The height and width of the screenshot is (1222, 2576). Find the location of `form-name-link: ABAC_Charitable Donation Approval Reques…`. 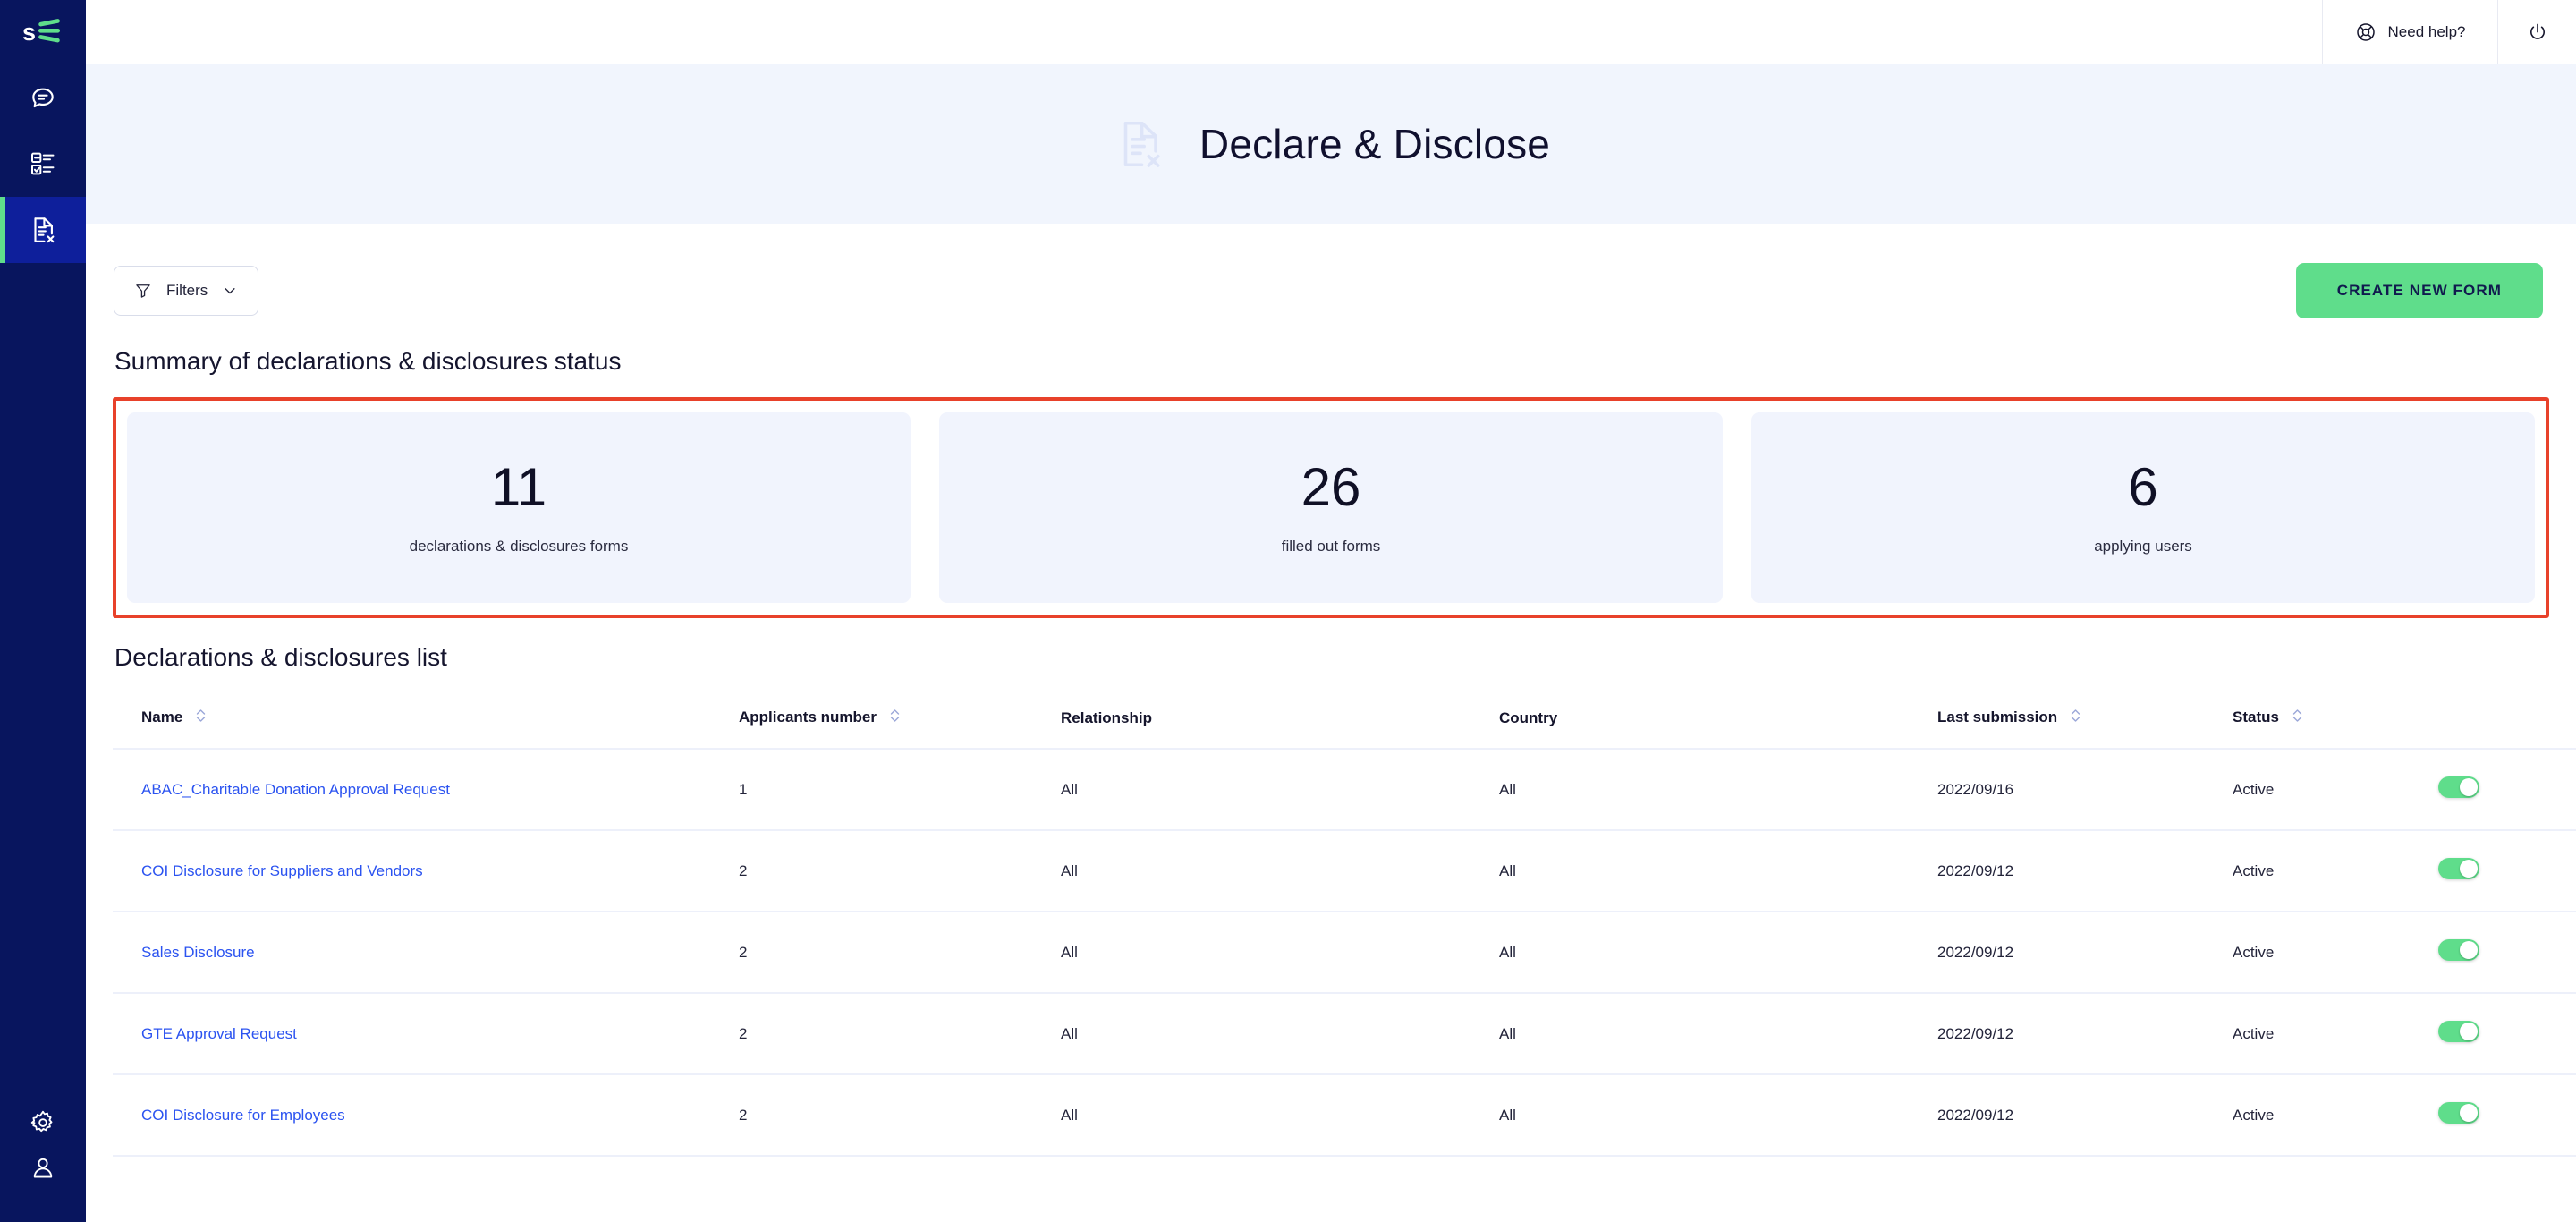

form-name-link: ABAC_Charitable Donation Approval Reques… is located at coordinates (295, 789).